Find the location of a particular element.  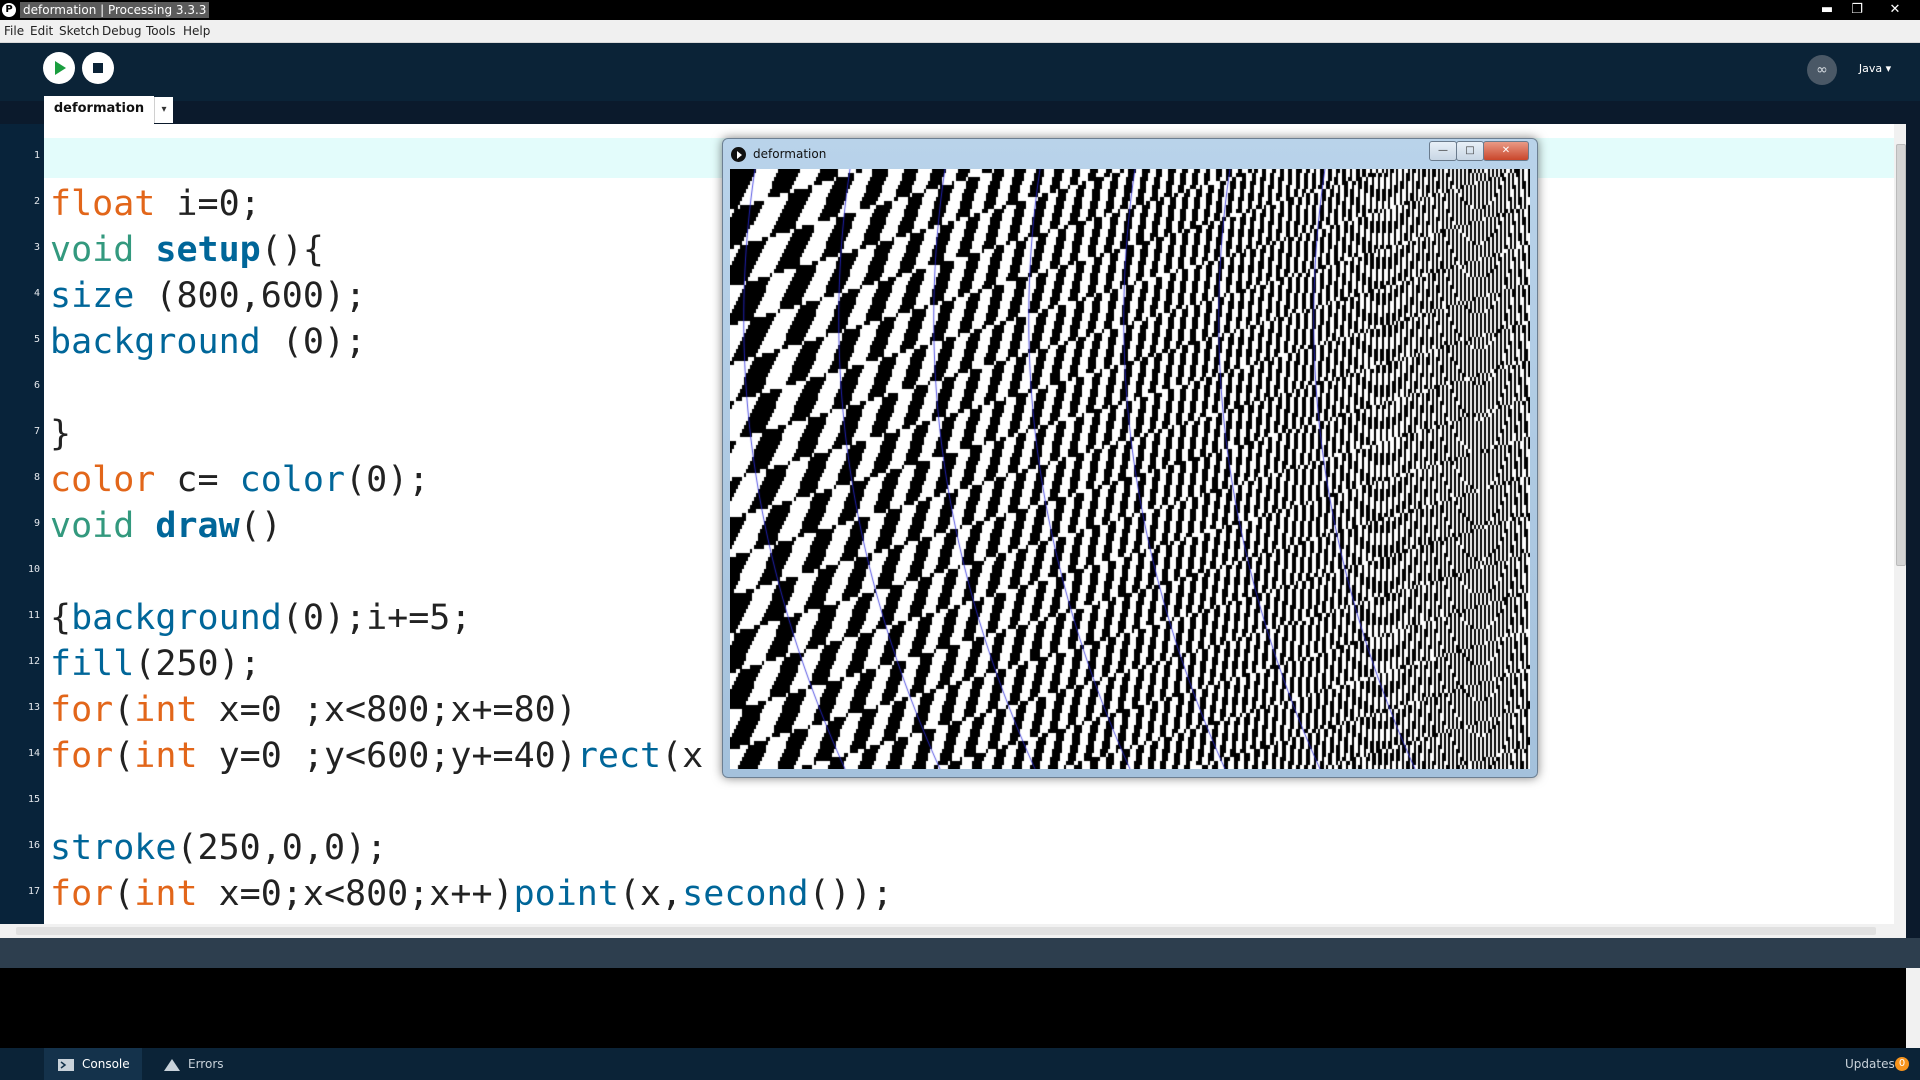

line-number: 4 is located at coordinates (36, 293).